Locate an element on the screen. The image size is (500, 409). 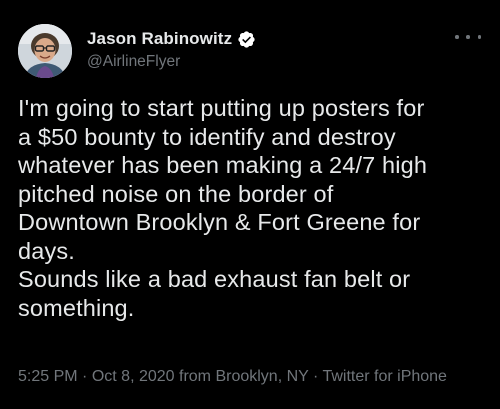
user-avatar-photo is located at coordinates (45, 51).